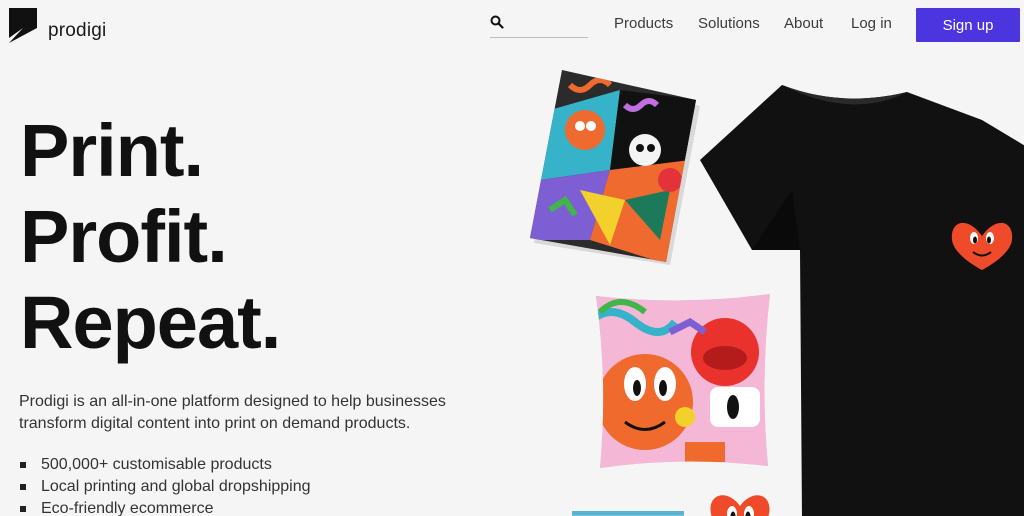  I want to click on search-icon, so click(497, 22).